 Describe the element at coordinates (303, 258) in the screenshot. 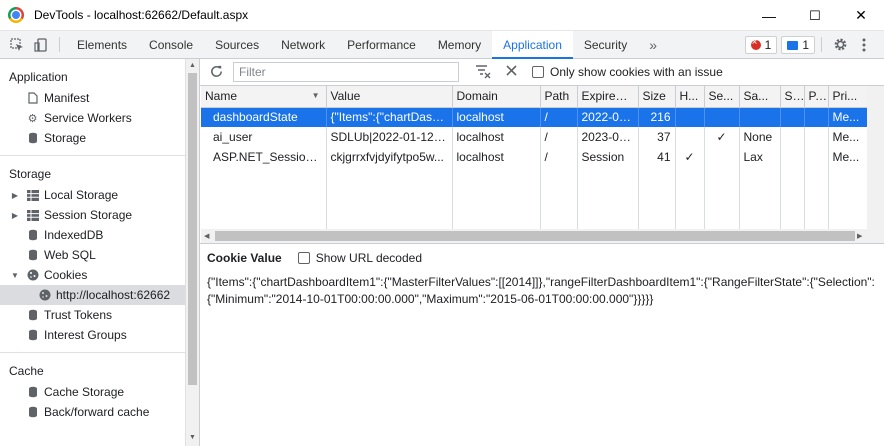

I see `show-url-decoded-checkbox` at that location.